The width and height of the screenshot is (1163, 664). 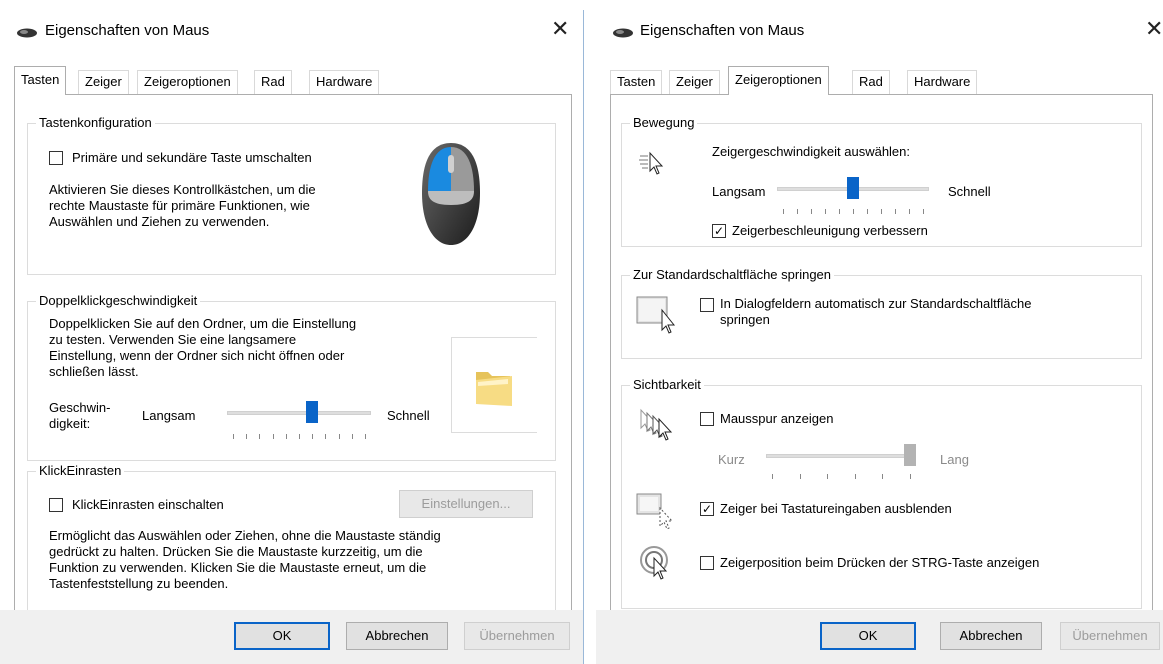 I want to click on group-title: Sichtbarkeit, so click(x=667, y=384).